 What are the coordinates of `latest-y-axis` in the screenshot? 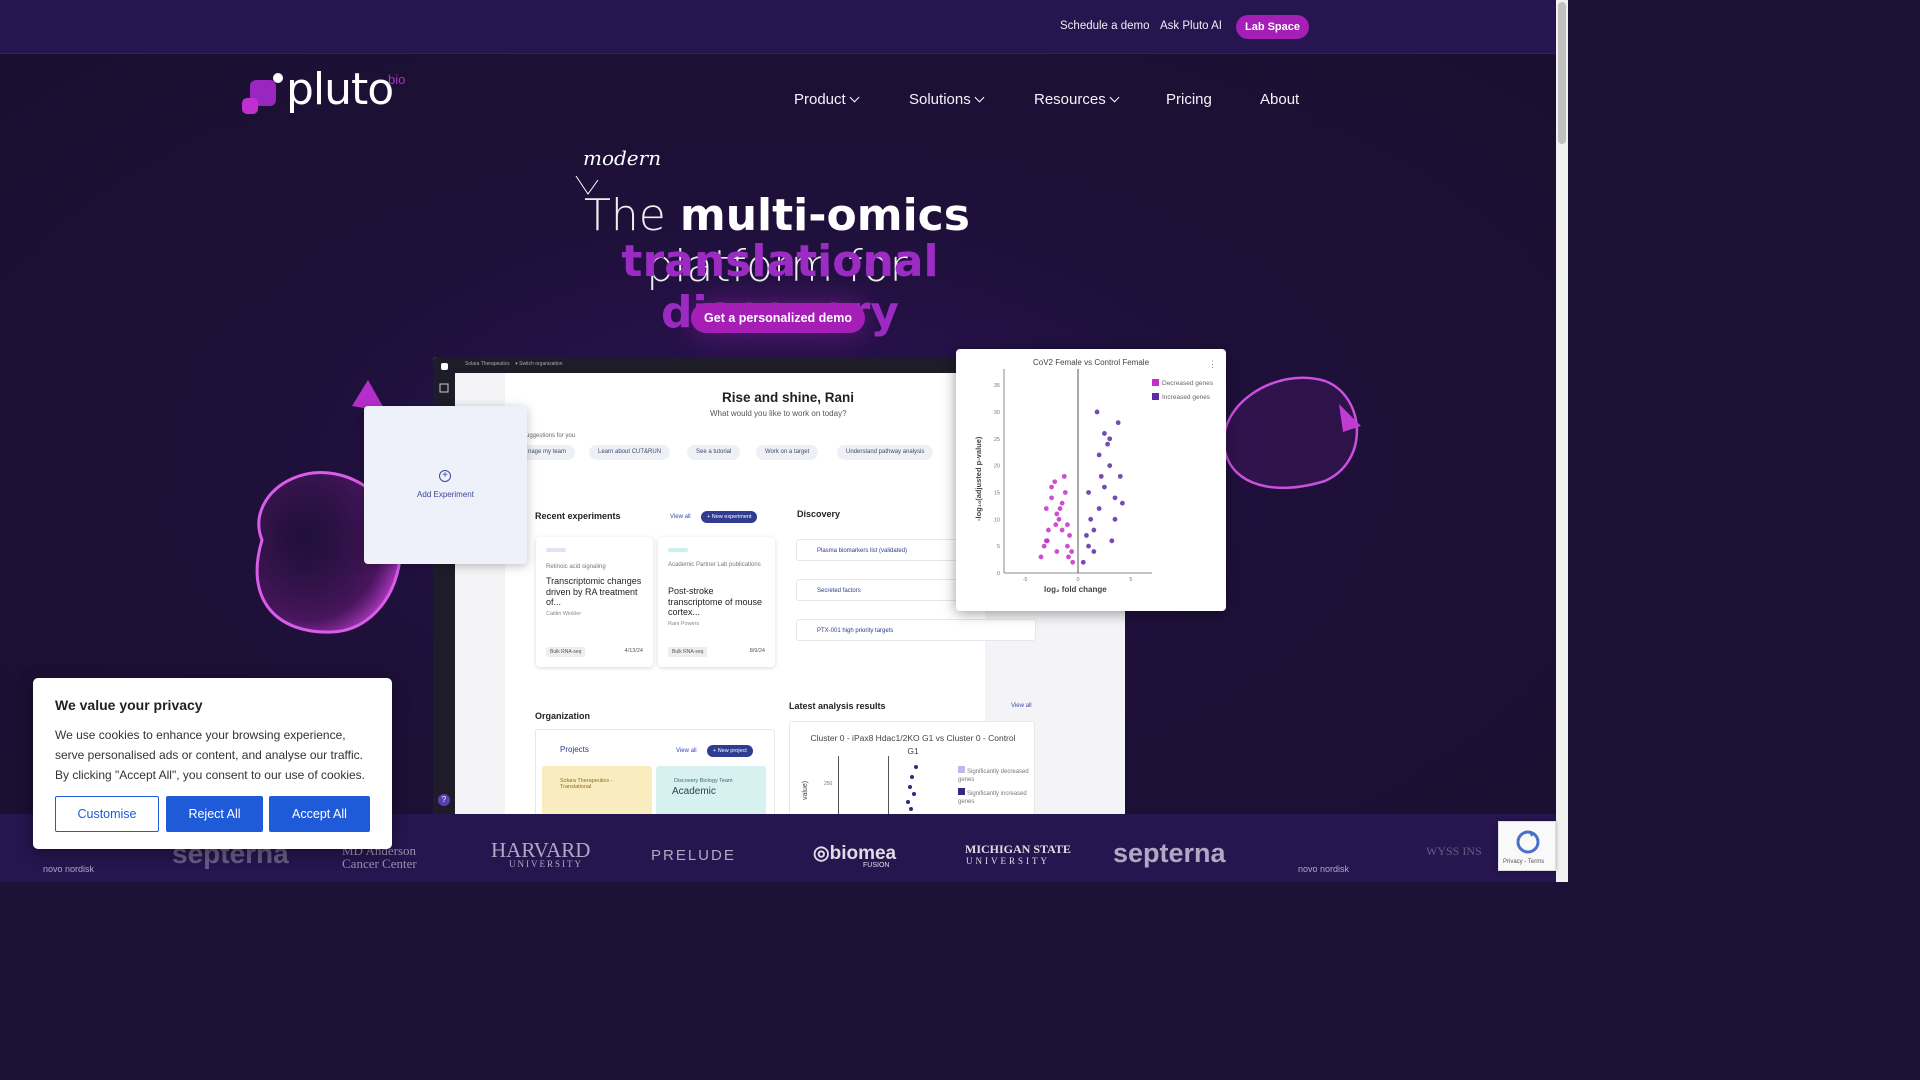 It's located at (838, 786).